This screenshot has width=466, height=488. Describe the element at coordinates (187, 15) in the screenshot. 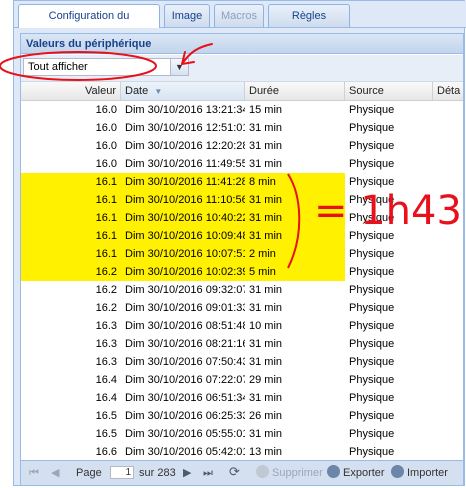

I see `tab-image: Image` at that location.